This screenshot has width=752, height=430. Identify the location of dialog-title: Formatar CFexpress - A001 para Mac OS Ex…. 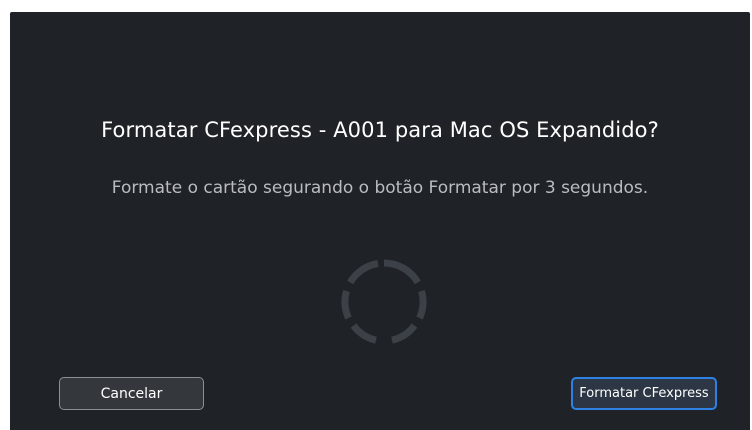
(380, 130).